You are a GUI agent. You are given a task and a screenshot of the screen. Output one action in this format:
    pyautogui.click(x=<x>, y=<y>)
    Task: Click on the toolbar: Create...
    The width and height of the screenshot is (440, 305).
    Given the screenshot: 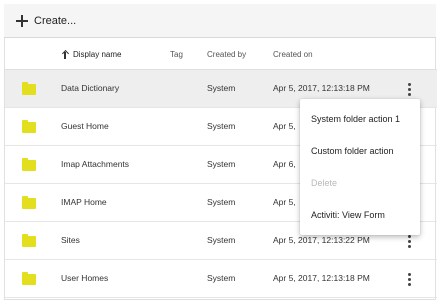 What is the action you would take?
    pyautogui.click(x=220, y=21)
    